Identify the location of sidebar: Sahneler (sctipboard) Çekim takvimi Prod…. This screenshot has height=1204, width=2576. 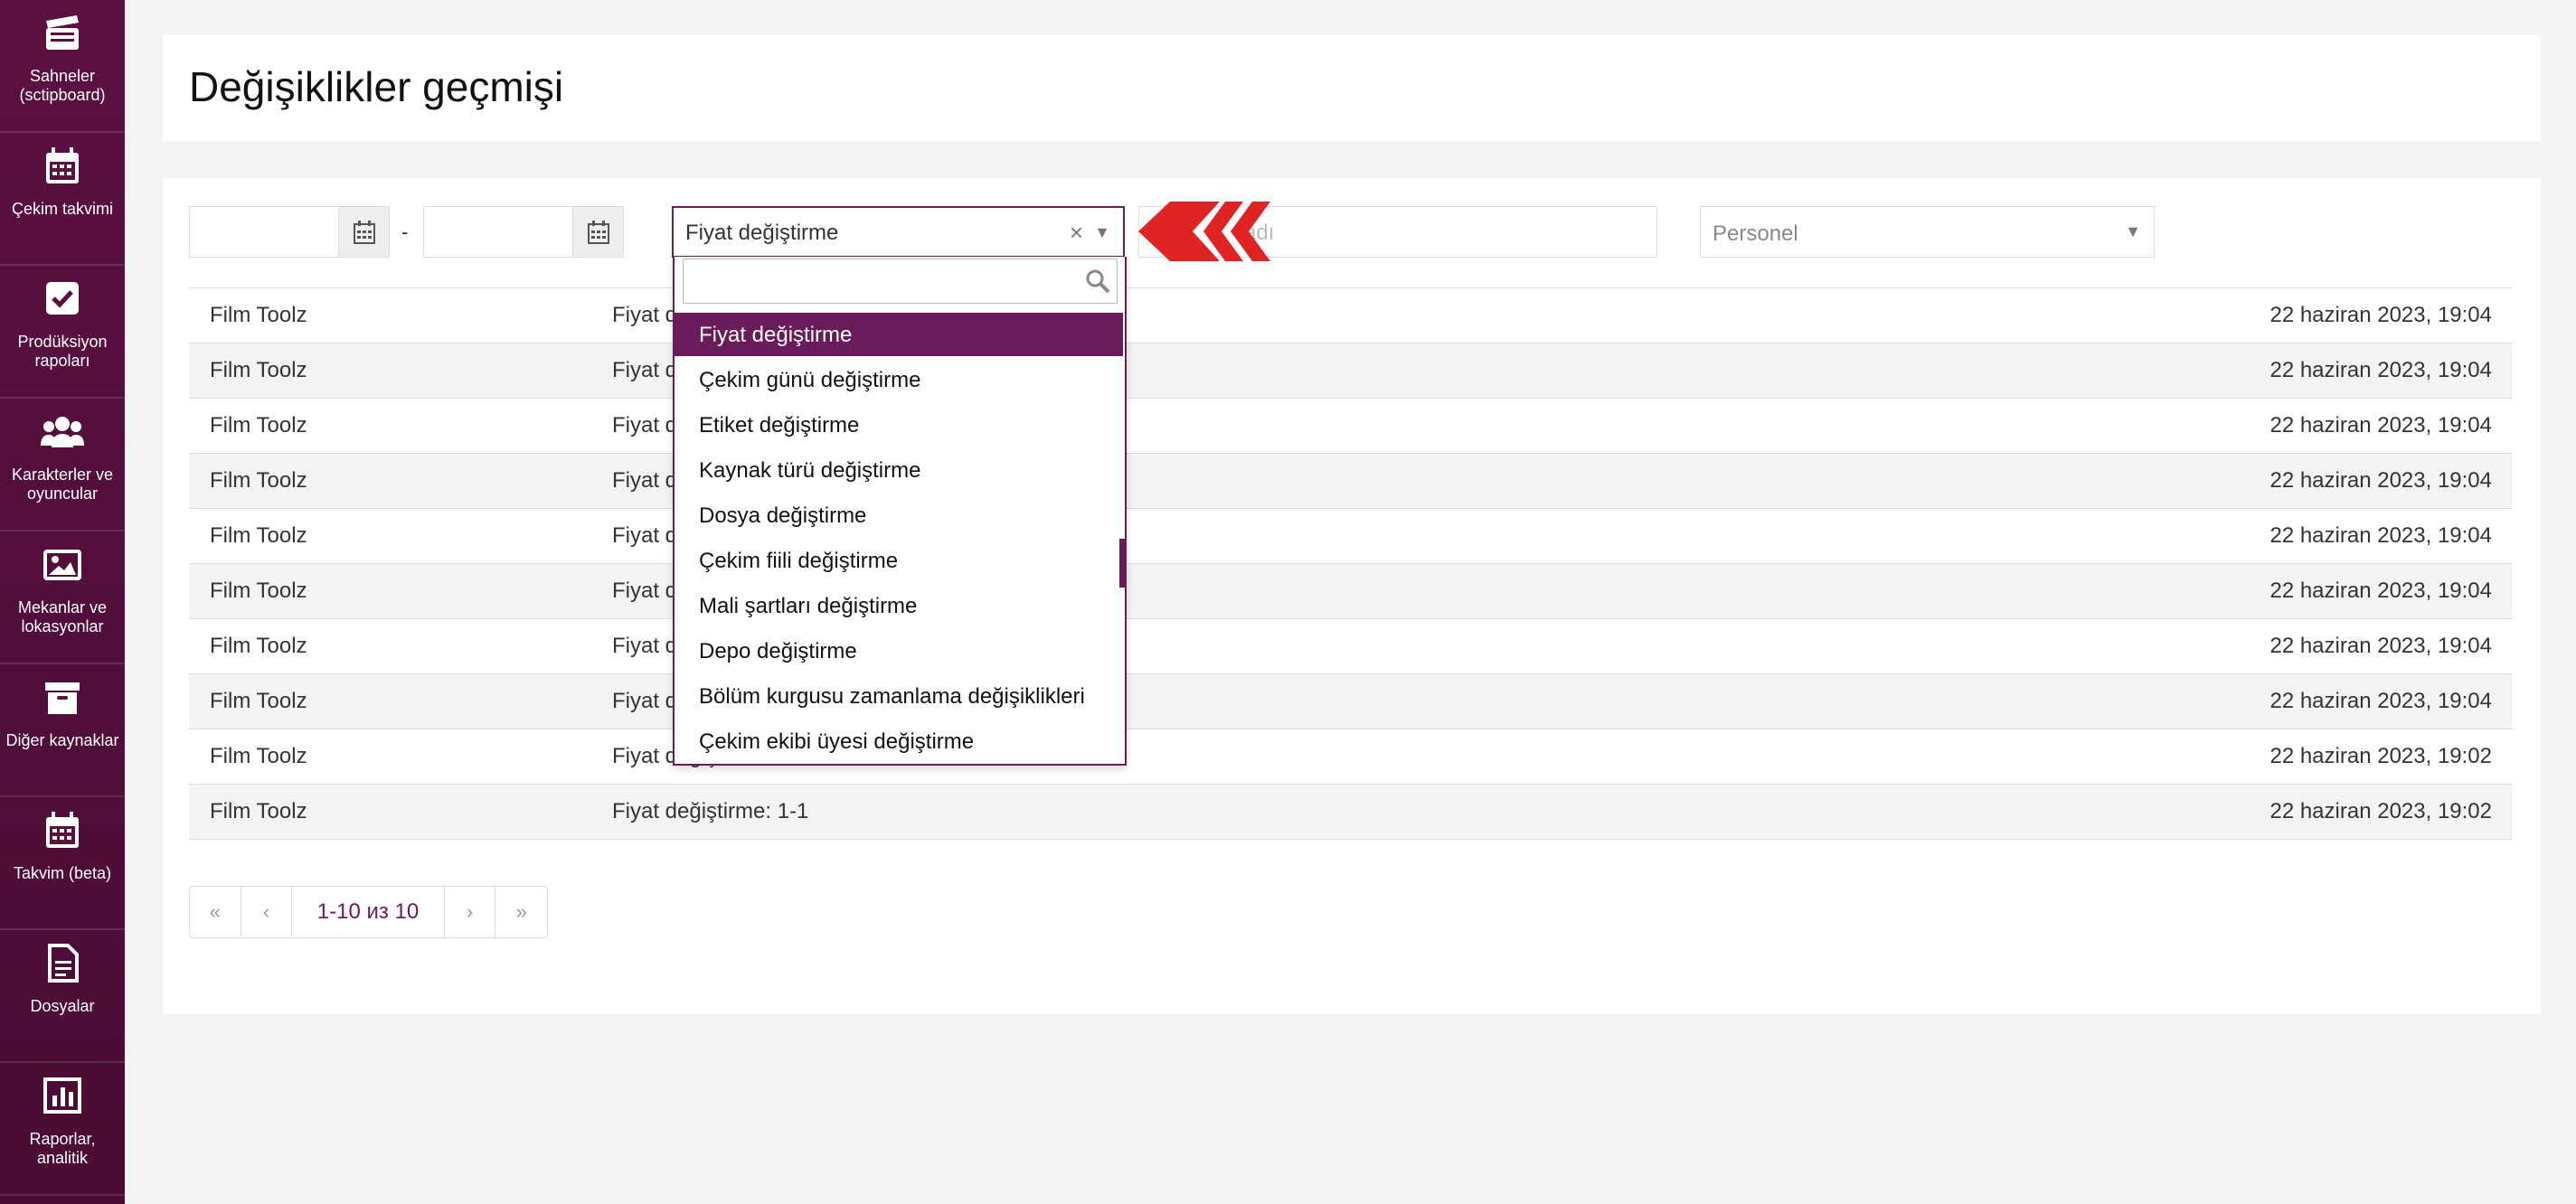
(63, 602).